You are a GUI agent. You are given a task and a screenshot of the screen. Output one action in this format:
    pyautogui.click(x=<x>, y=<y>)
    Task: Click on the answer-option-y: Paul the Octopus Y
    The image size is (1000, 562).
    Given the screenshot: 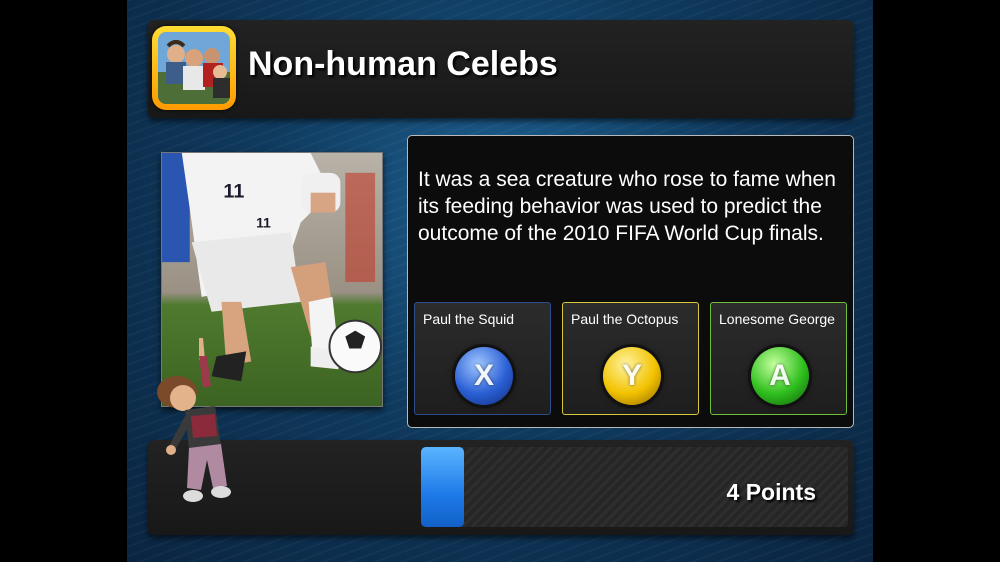 What is the action you would take?
    pyautogui.click(x=630, y=358)
    